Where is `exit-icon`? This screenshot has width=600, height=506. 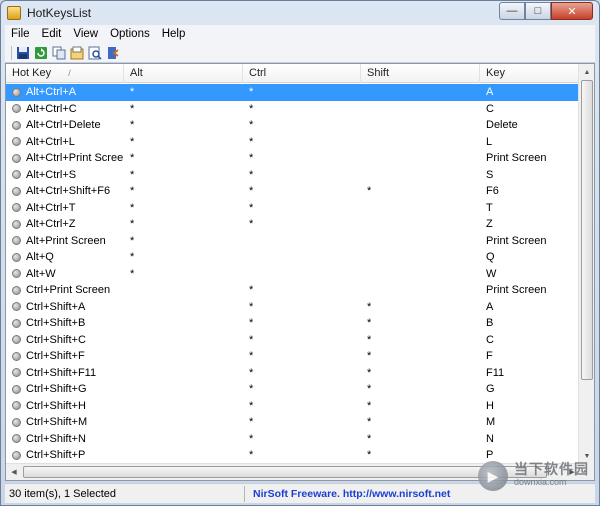
exit-icon is located at coordinates (113, 53).